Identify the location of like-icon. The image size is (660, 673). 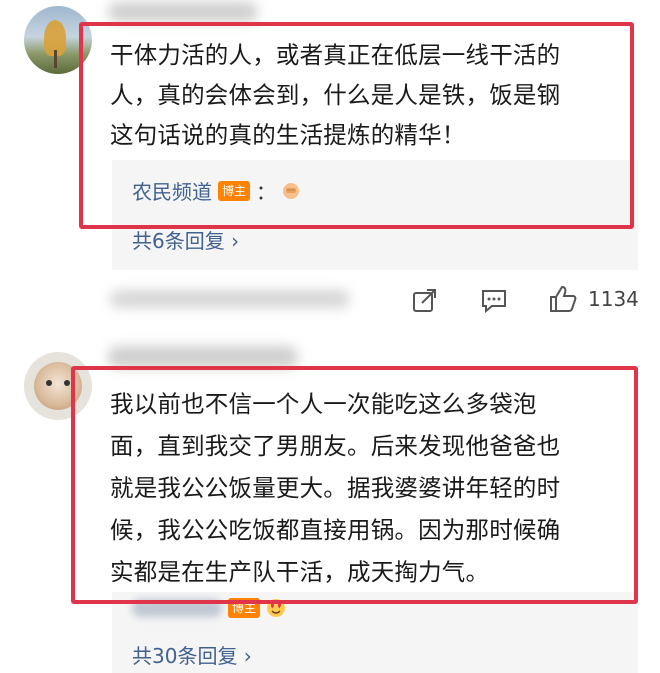
(563, 299).